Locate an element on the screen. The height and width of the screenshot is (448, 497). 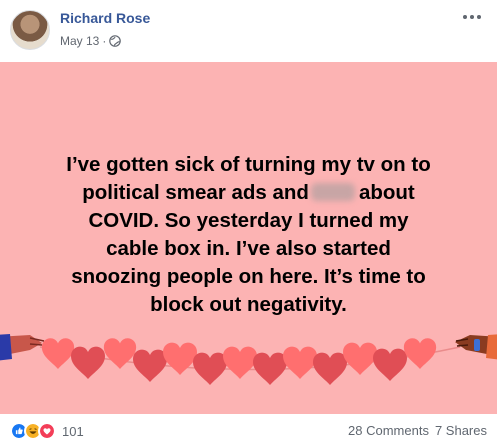
hearts-garland-illustration is located at coordinates (248, 359).